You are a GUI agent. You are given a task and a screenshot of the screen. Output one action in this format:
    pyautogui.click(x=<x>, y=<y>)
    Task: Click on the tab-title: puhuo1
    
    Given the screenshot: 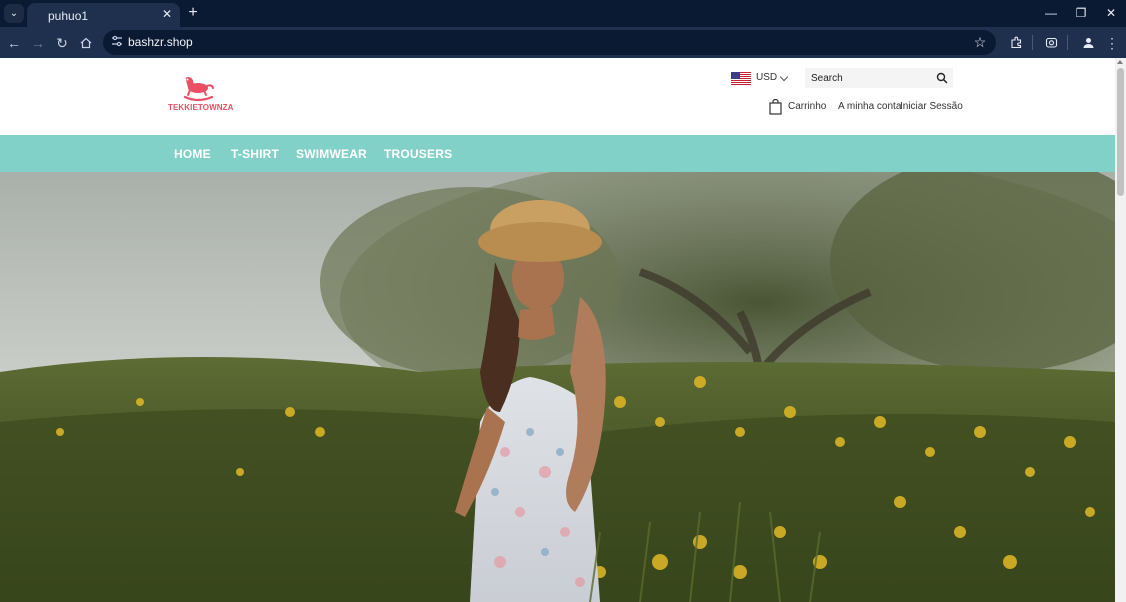 What is the action you would take?
    pyautogui.click(x=68, y=16)
    